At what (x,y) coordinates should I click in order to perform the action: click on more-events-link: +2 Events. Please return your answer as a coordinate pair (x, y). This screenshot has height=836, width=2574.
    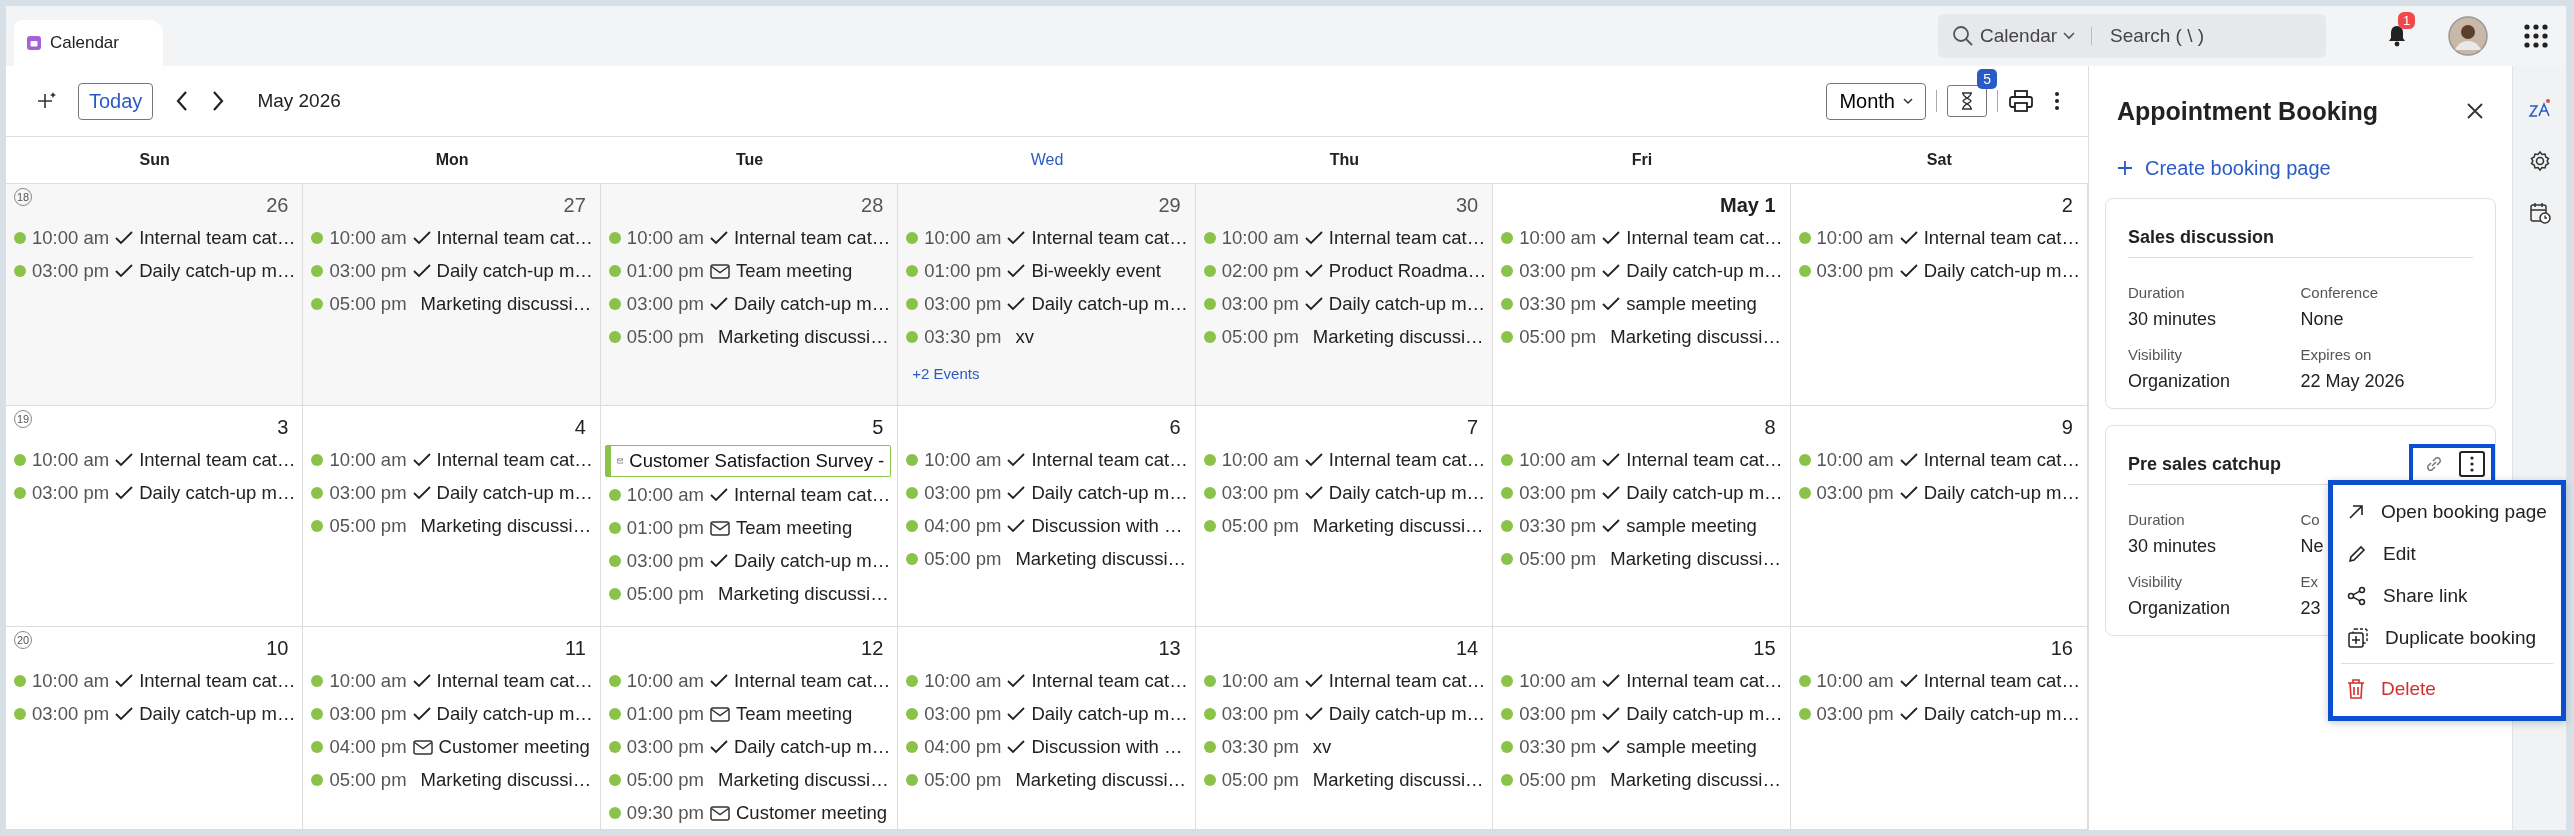
    Looking at the image, I should click on (1050, 373).